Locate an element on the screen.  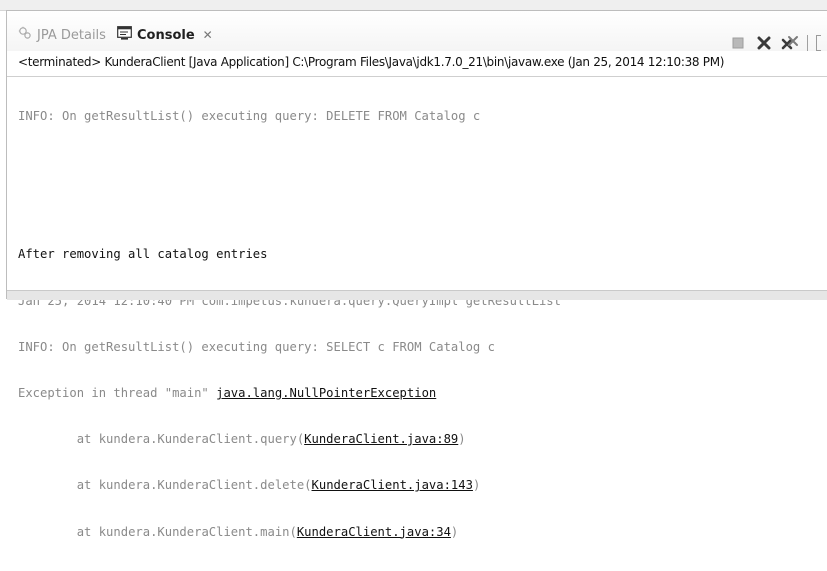
tab-jpa-details: JPA Details is located at coordinates (62, 35).